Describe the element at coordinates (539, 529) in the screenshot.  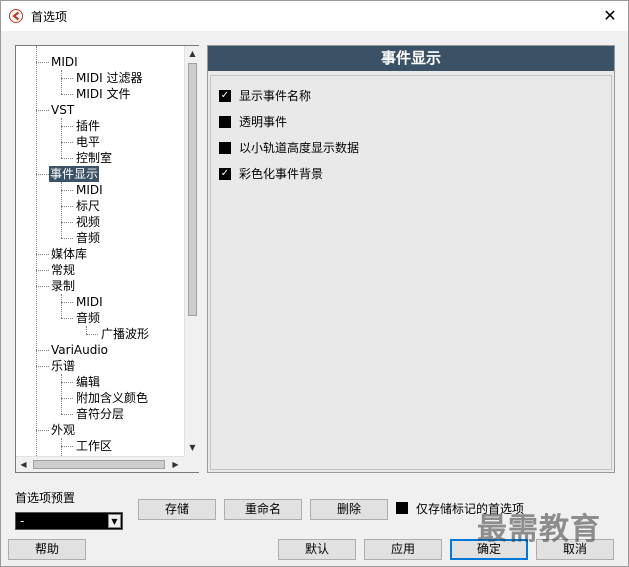
I see `watermark: 最需教育` at that location.